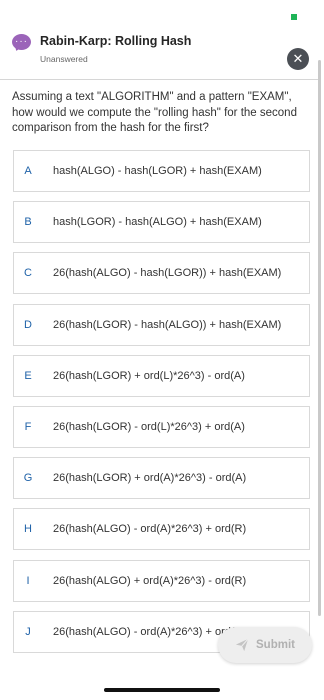 This screenshot has width=324, height=700. What do you see at coordinates (28, 631) in the screenshot?
I see `option-letter: J` at bounding box center [28, 631].